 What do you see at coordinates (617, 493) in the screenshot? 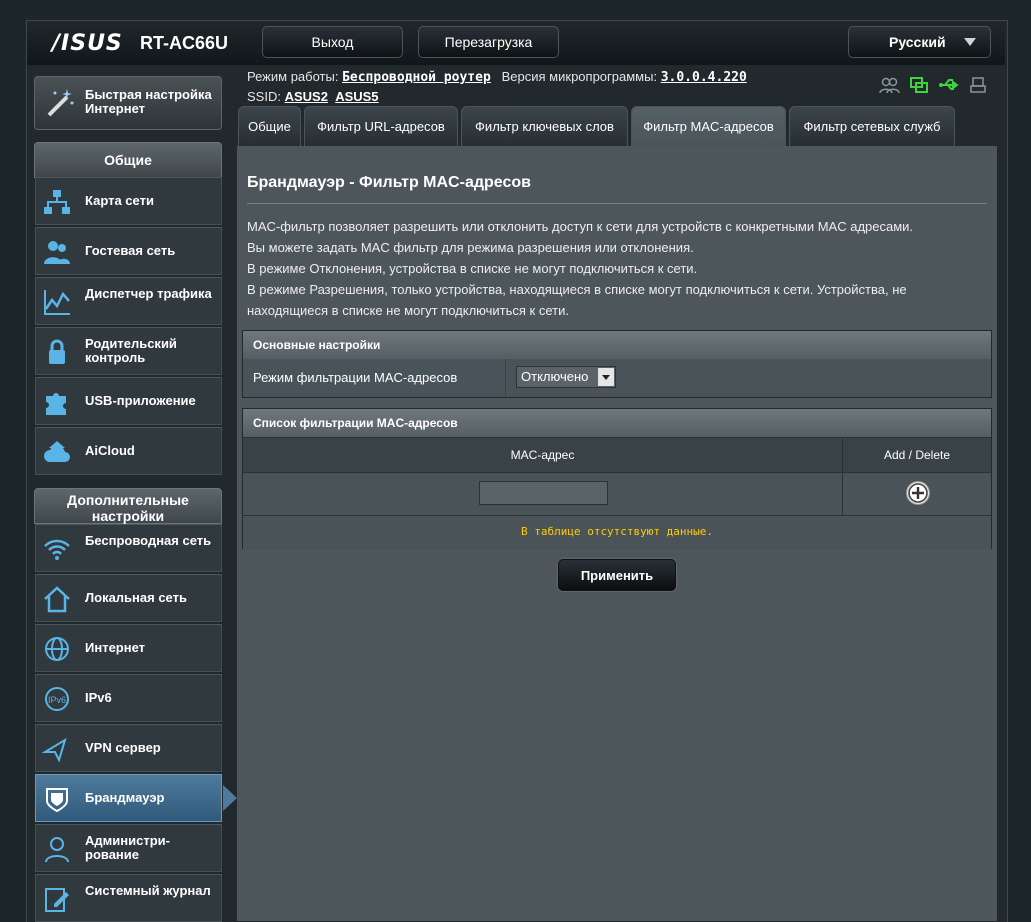
I see `mac-input-row` at bounding box center [617, 493].